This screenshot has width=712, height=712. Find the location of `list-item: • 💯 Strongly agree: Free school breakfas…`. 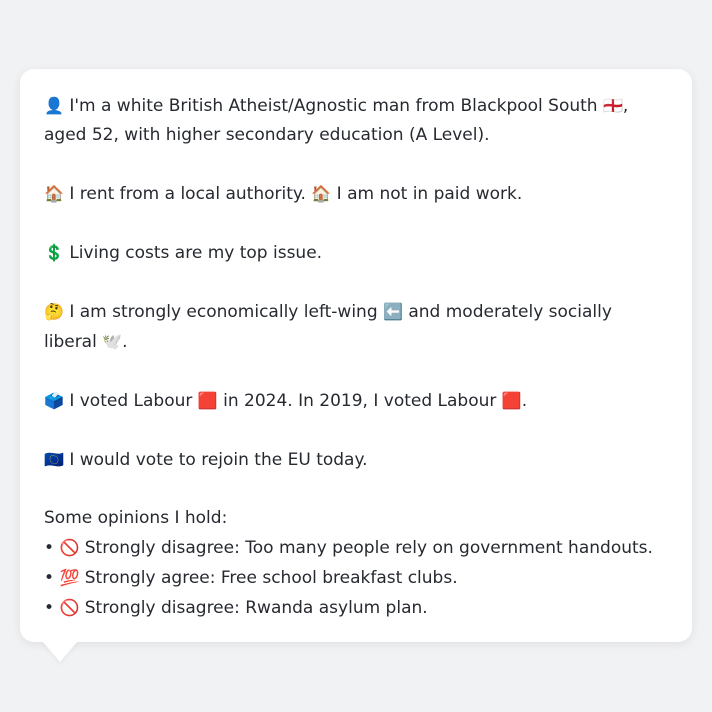

list-item: • 💯 Strongly agree: Free school breakfas… is located at coordinates (356, 578).